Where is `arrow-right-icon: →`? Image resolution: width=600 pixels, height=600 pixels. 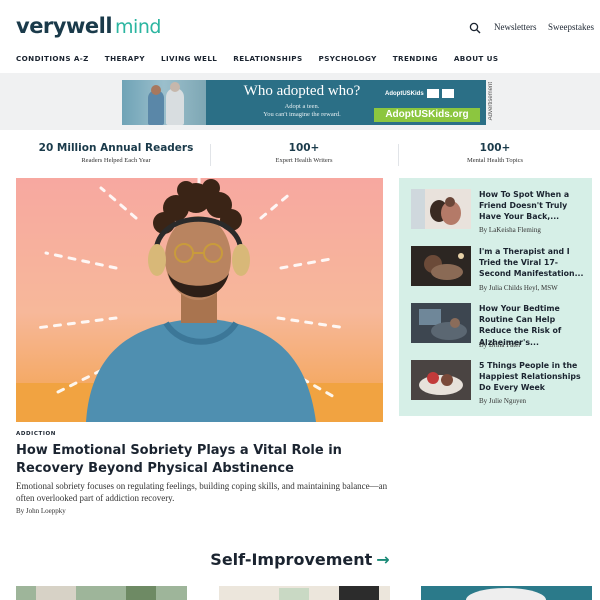
arrow-right-icon: → is located at coordinates (383, 559).